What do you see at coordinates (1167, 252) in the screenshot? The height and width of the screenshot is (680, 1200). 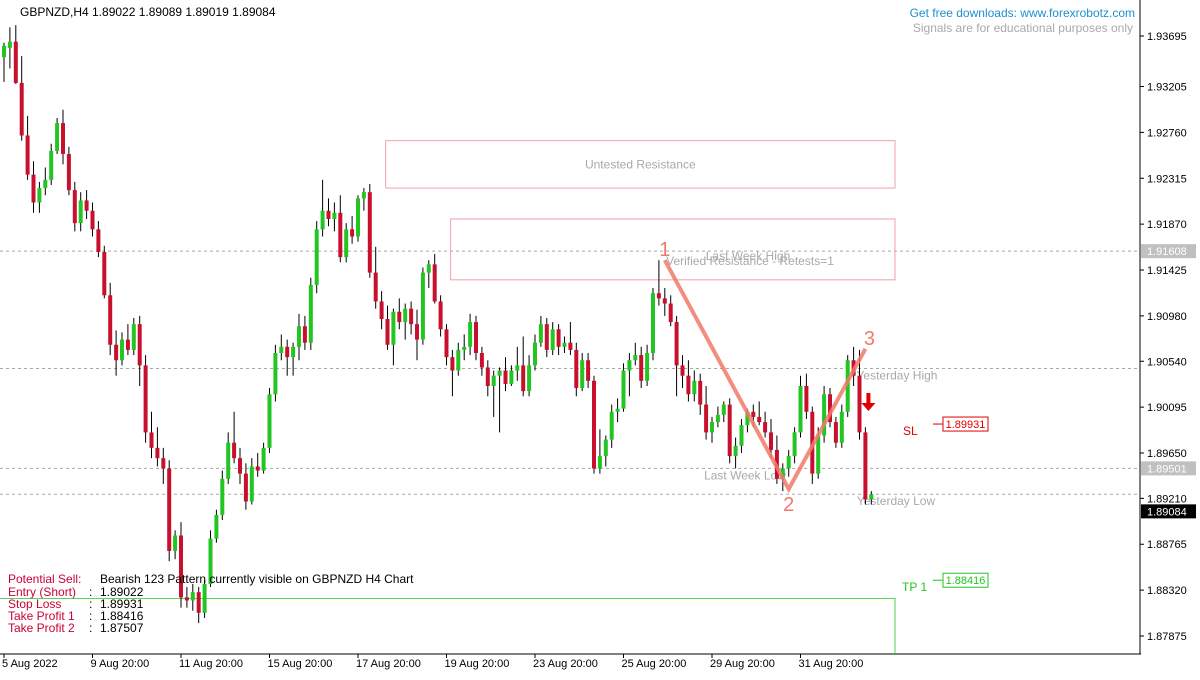 I see `price-marker-label: 1.91608` at bounding box center [1167, 252].